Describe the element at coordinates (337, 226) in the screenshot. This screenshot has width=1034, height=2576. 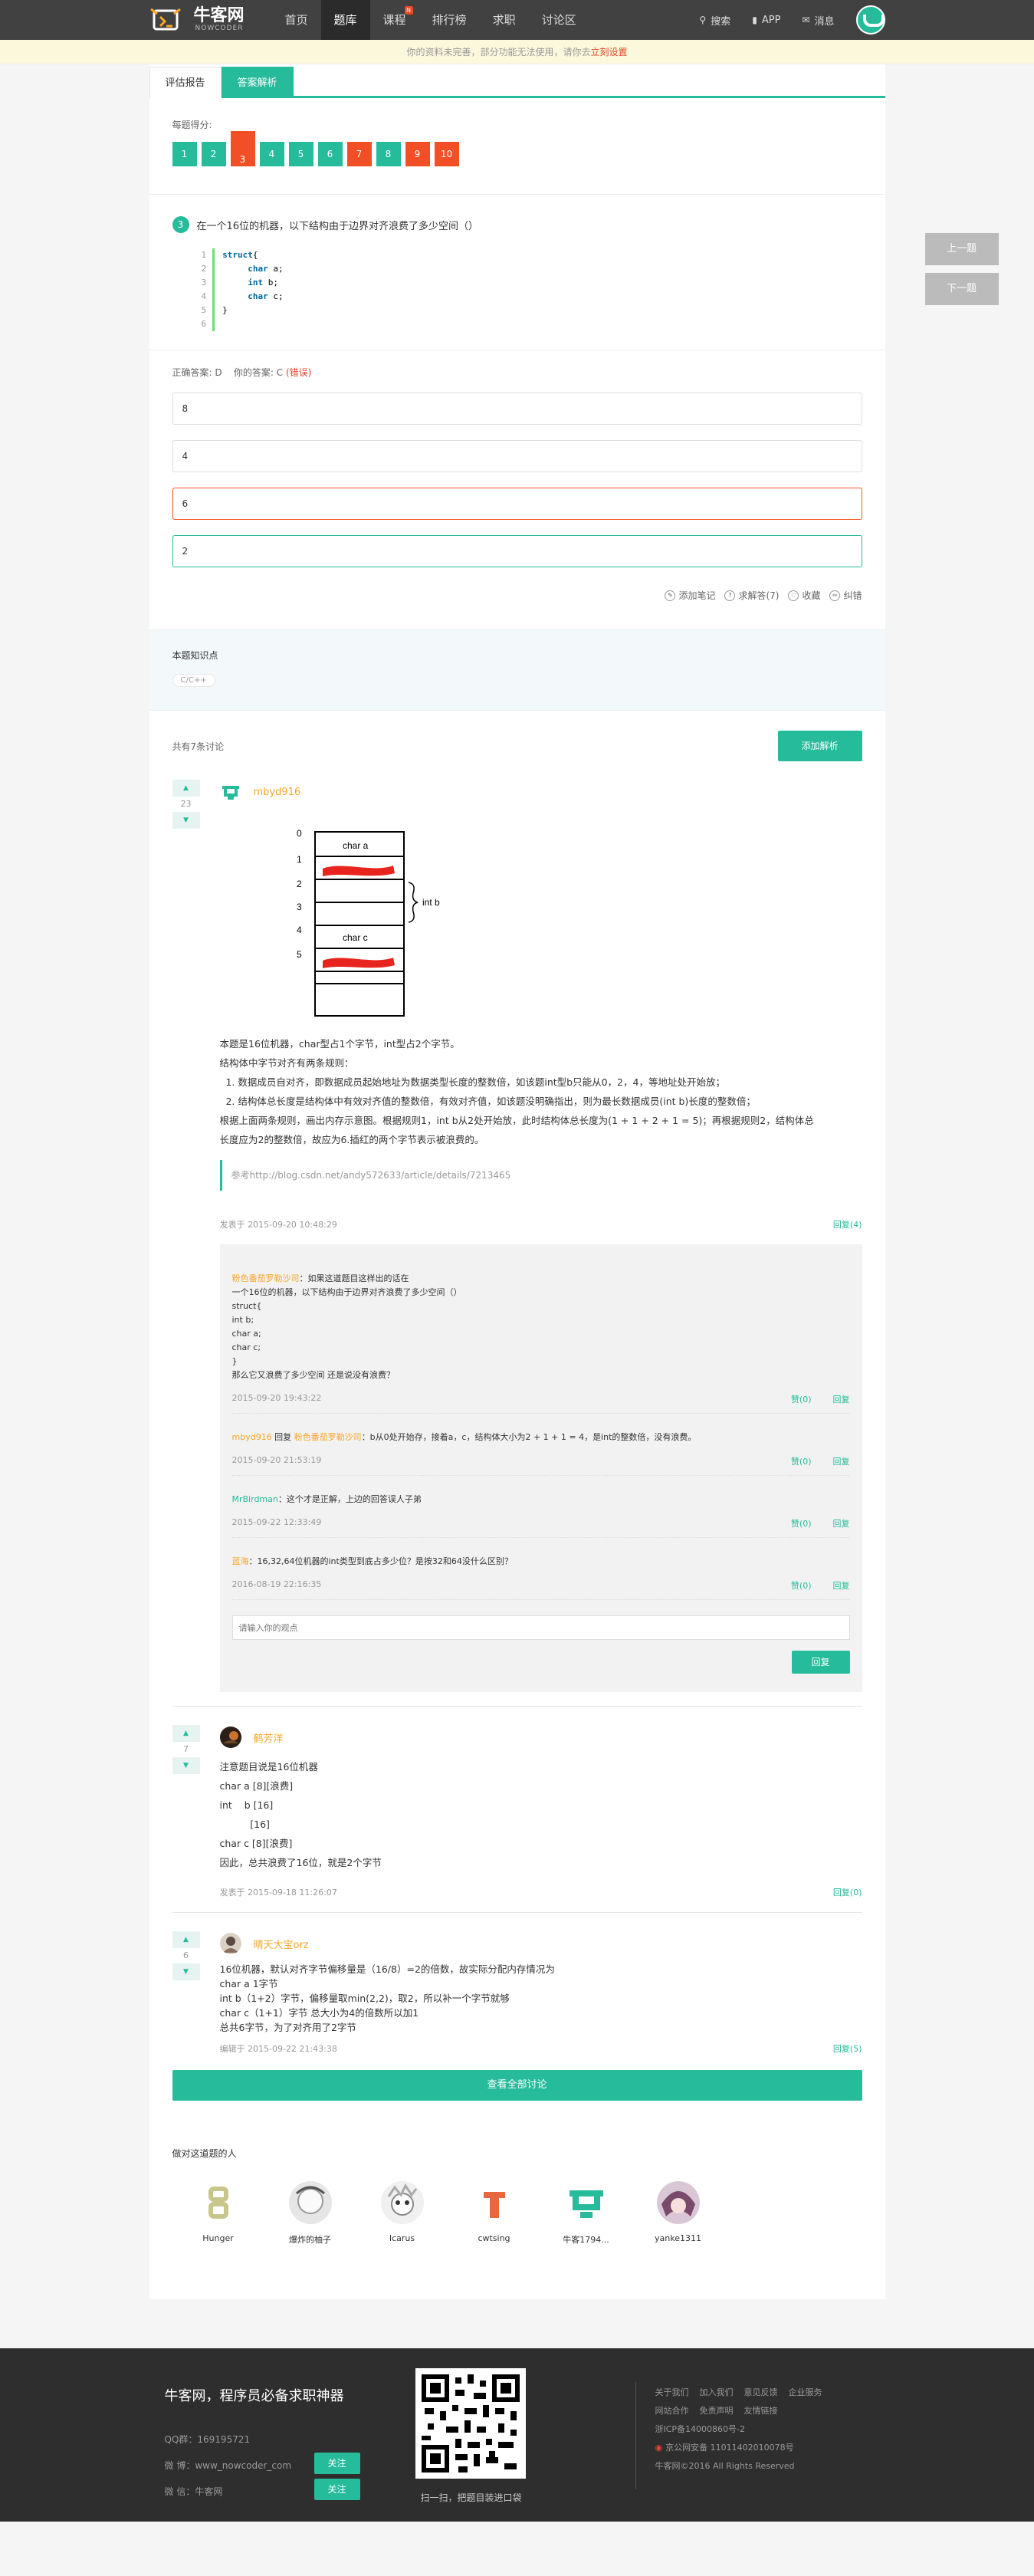
I see `question-text: 在一个16位的机器，以下结构由于边界对齐浪费了多少空间（）` at that location.